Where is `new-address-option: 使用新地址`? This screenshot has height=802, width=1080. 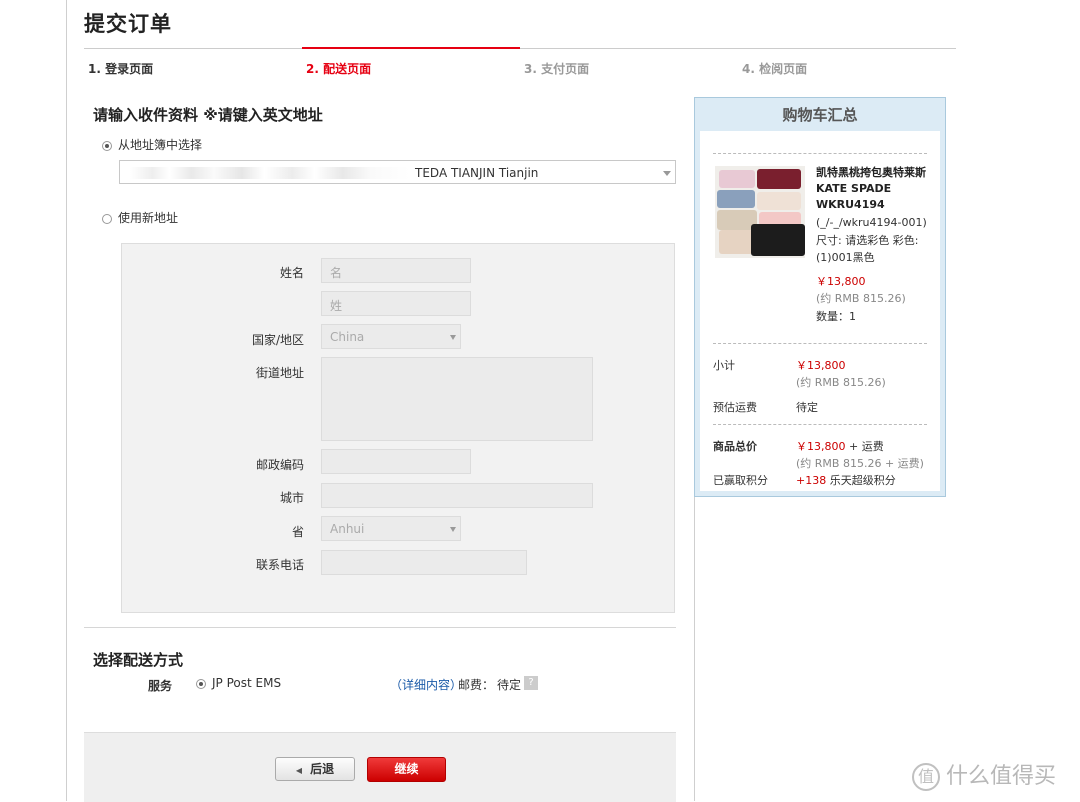 new-address-option: 使用新地址 is located at coordinates (140, 217).